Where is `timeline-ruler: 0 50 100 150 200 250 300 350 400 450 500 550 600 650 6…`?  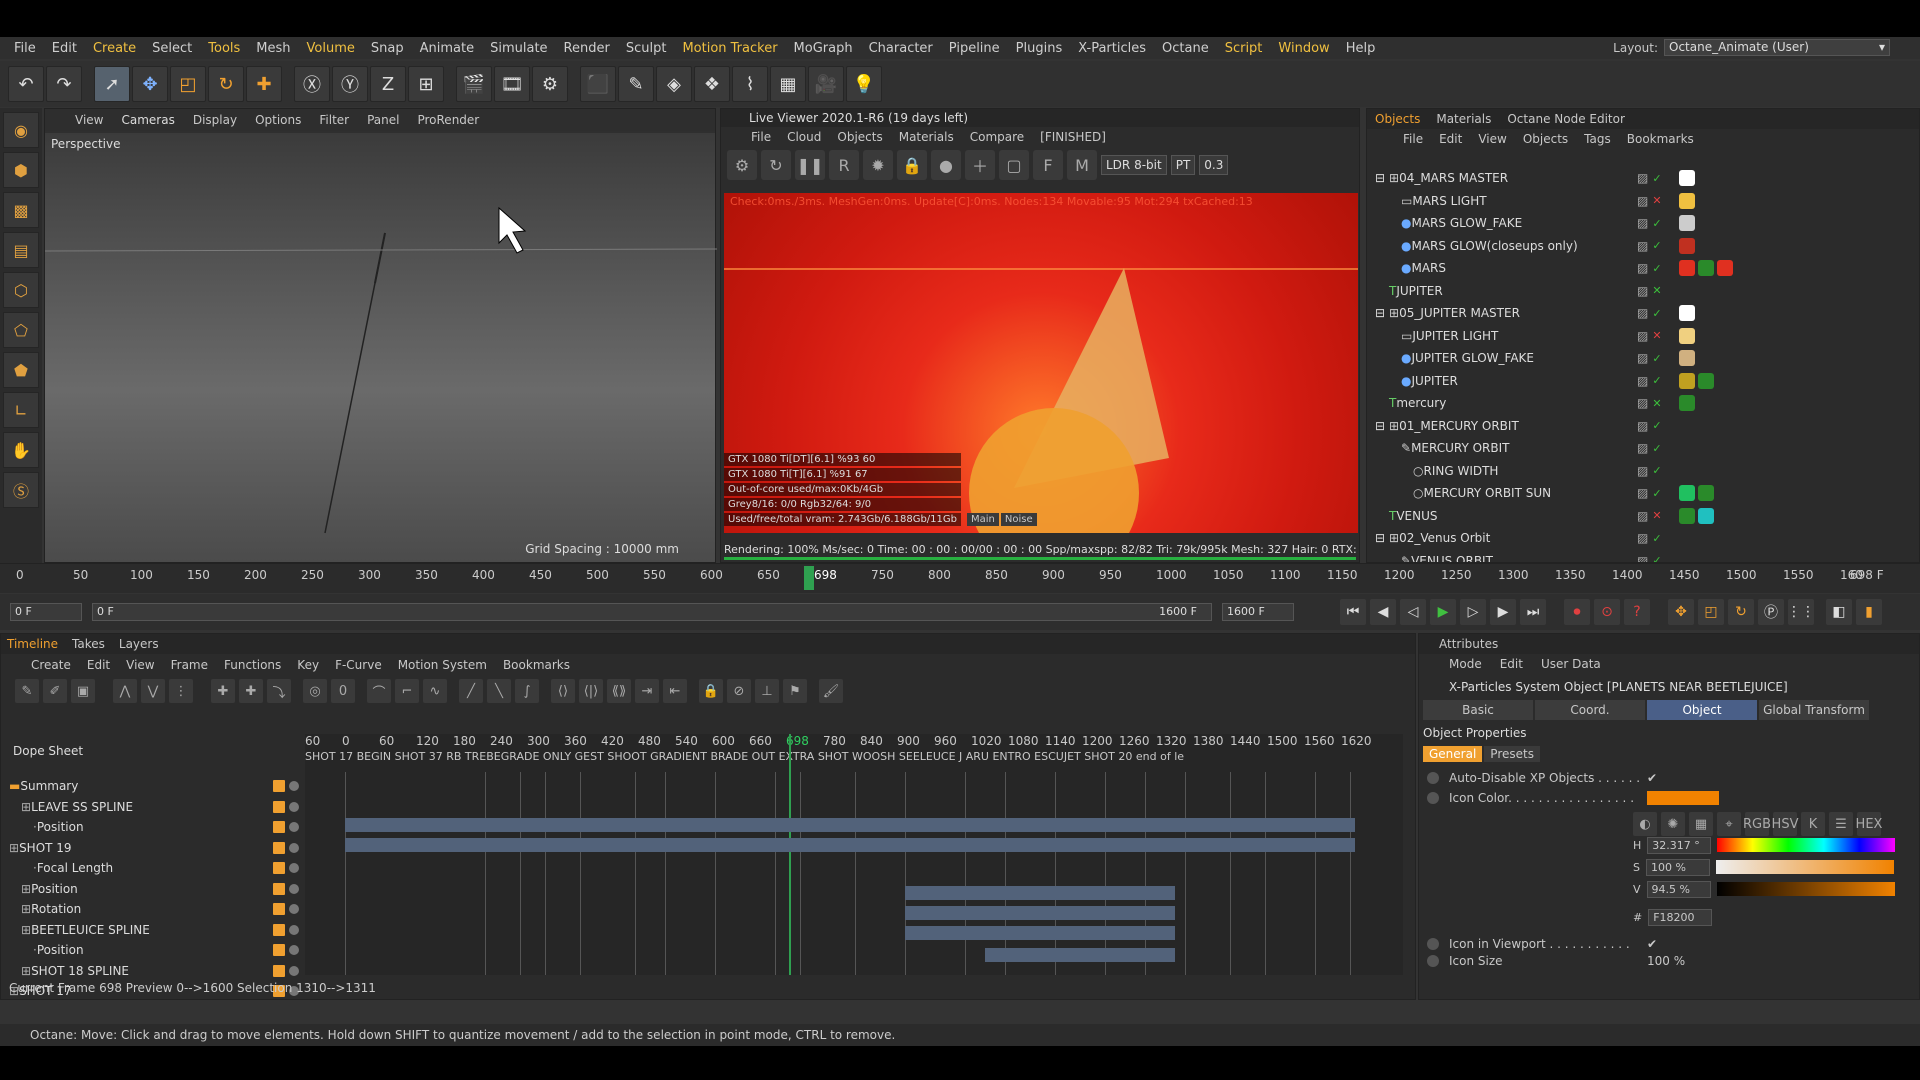
timeline-ruler: 0 50 100 150 200 250 300 350 400 450 500 550 600 650 6… is located at coordinates (960, 578).